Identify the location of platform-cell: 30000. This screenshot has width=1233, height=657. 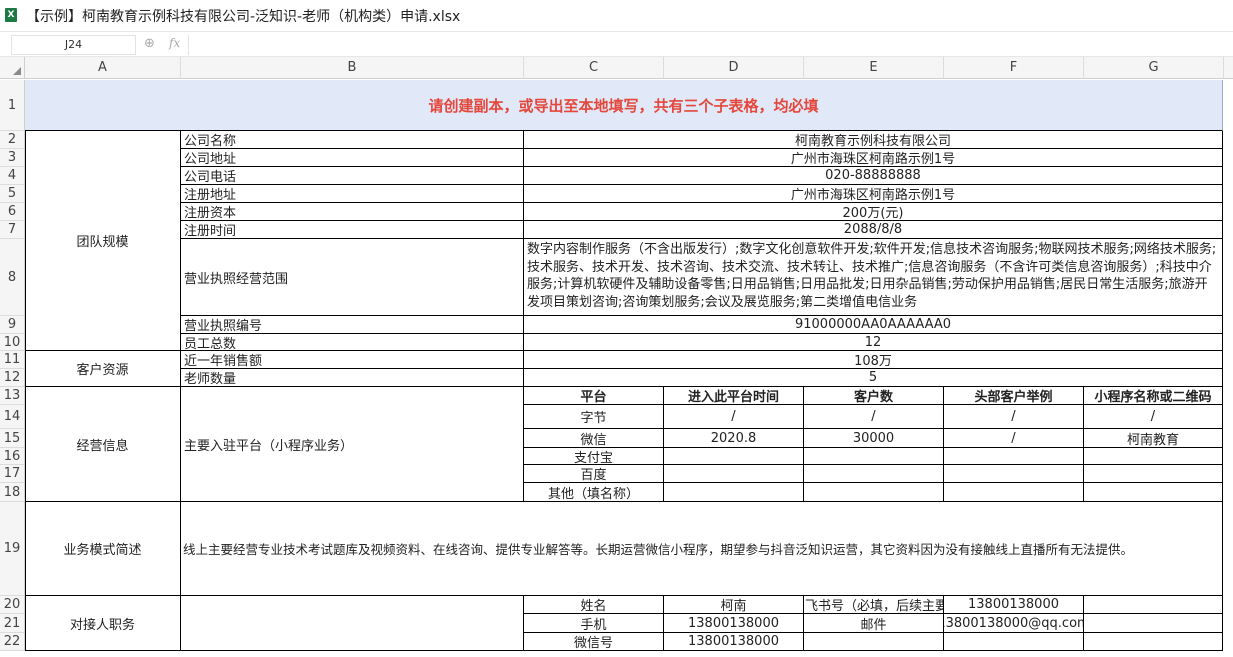
(874, 438).